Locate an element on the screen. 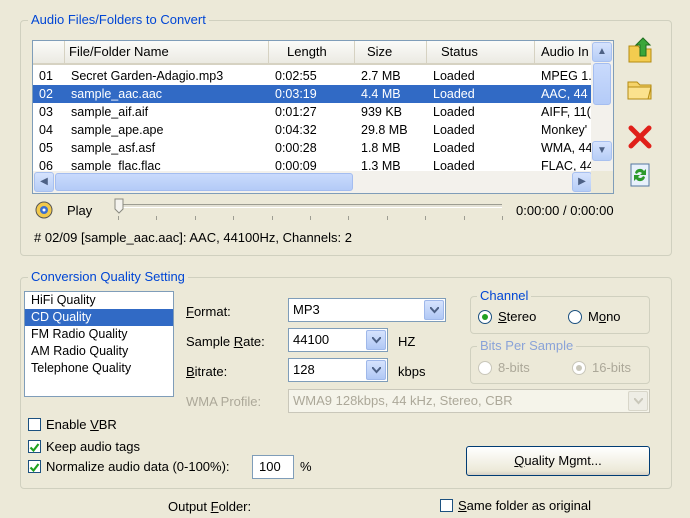 Image resolution: width=690 pixels, height=518 pixels. cd-play-icon is located at coordinates (44, 210).